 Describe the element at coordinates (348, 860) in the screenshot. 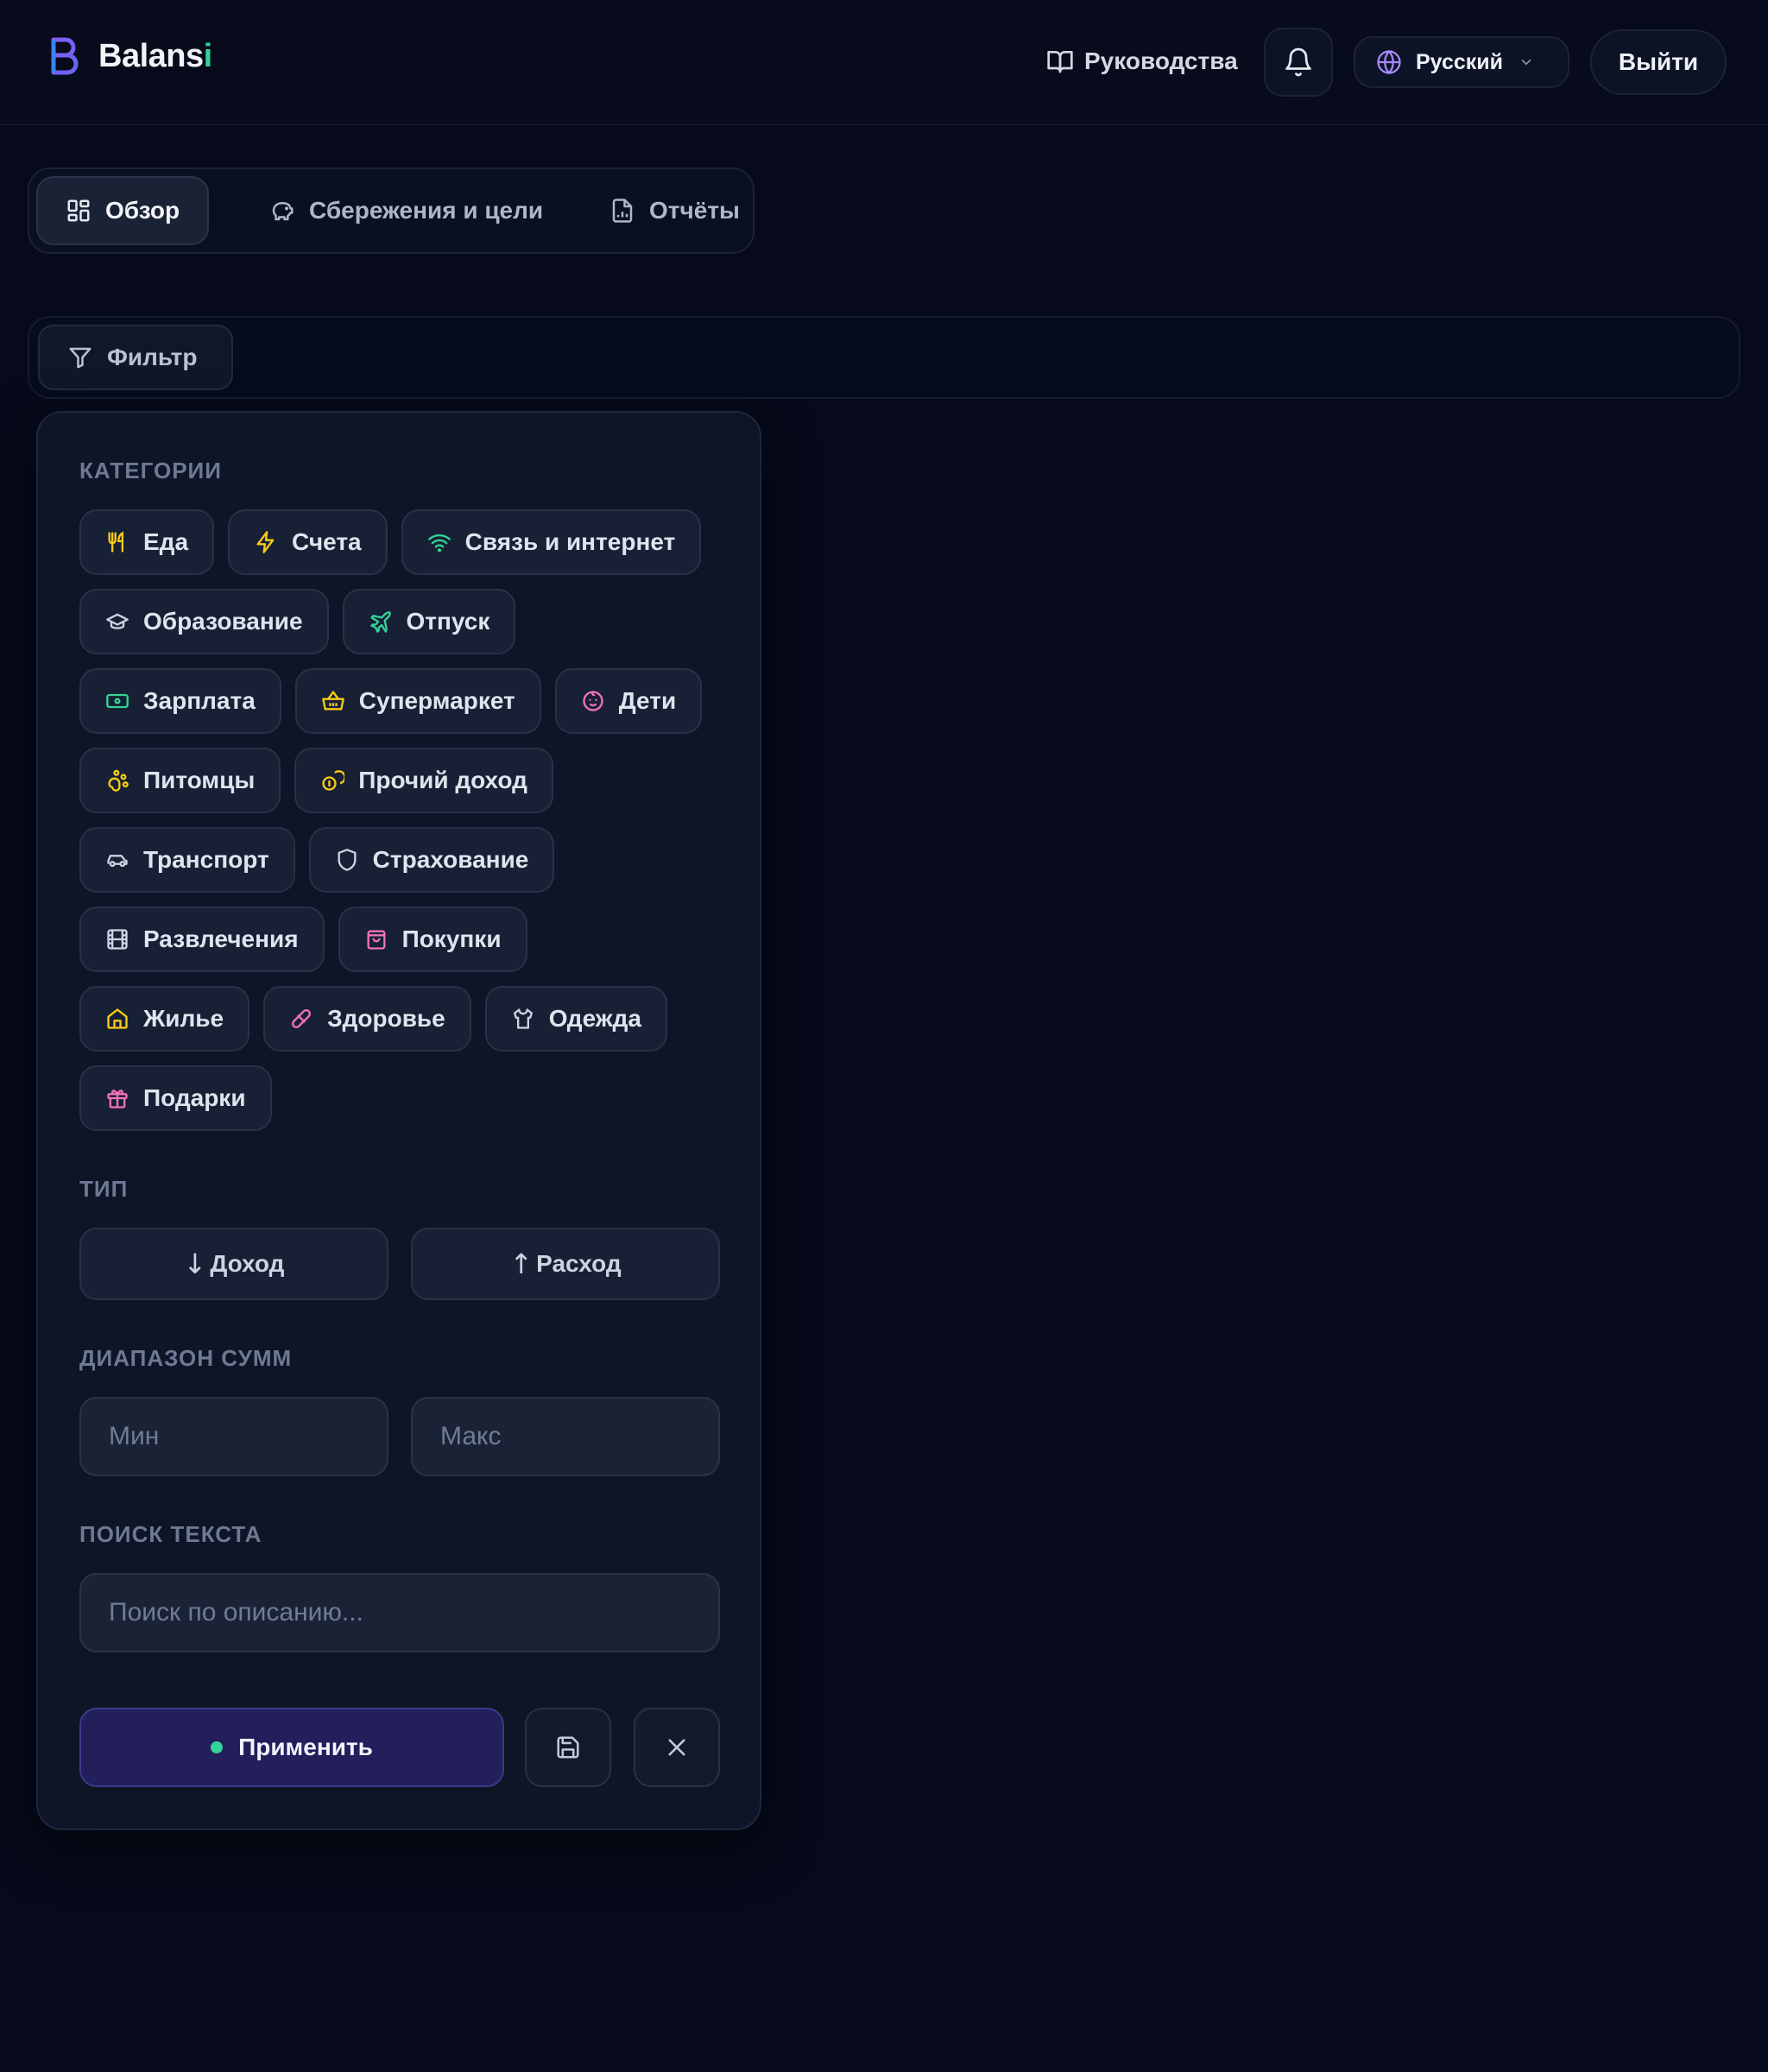

I see `shield-icon` at that location.